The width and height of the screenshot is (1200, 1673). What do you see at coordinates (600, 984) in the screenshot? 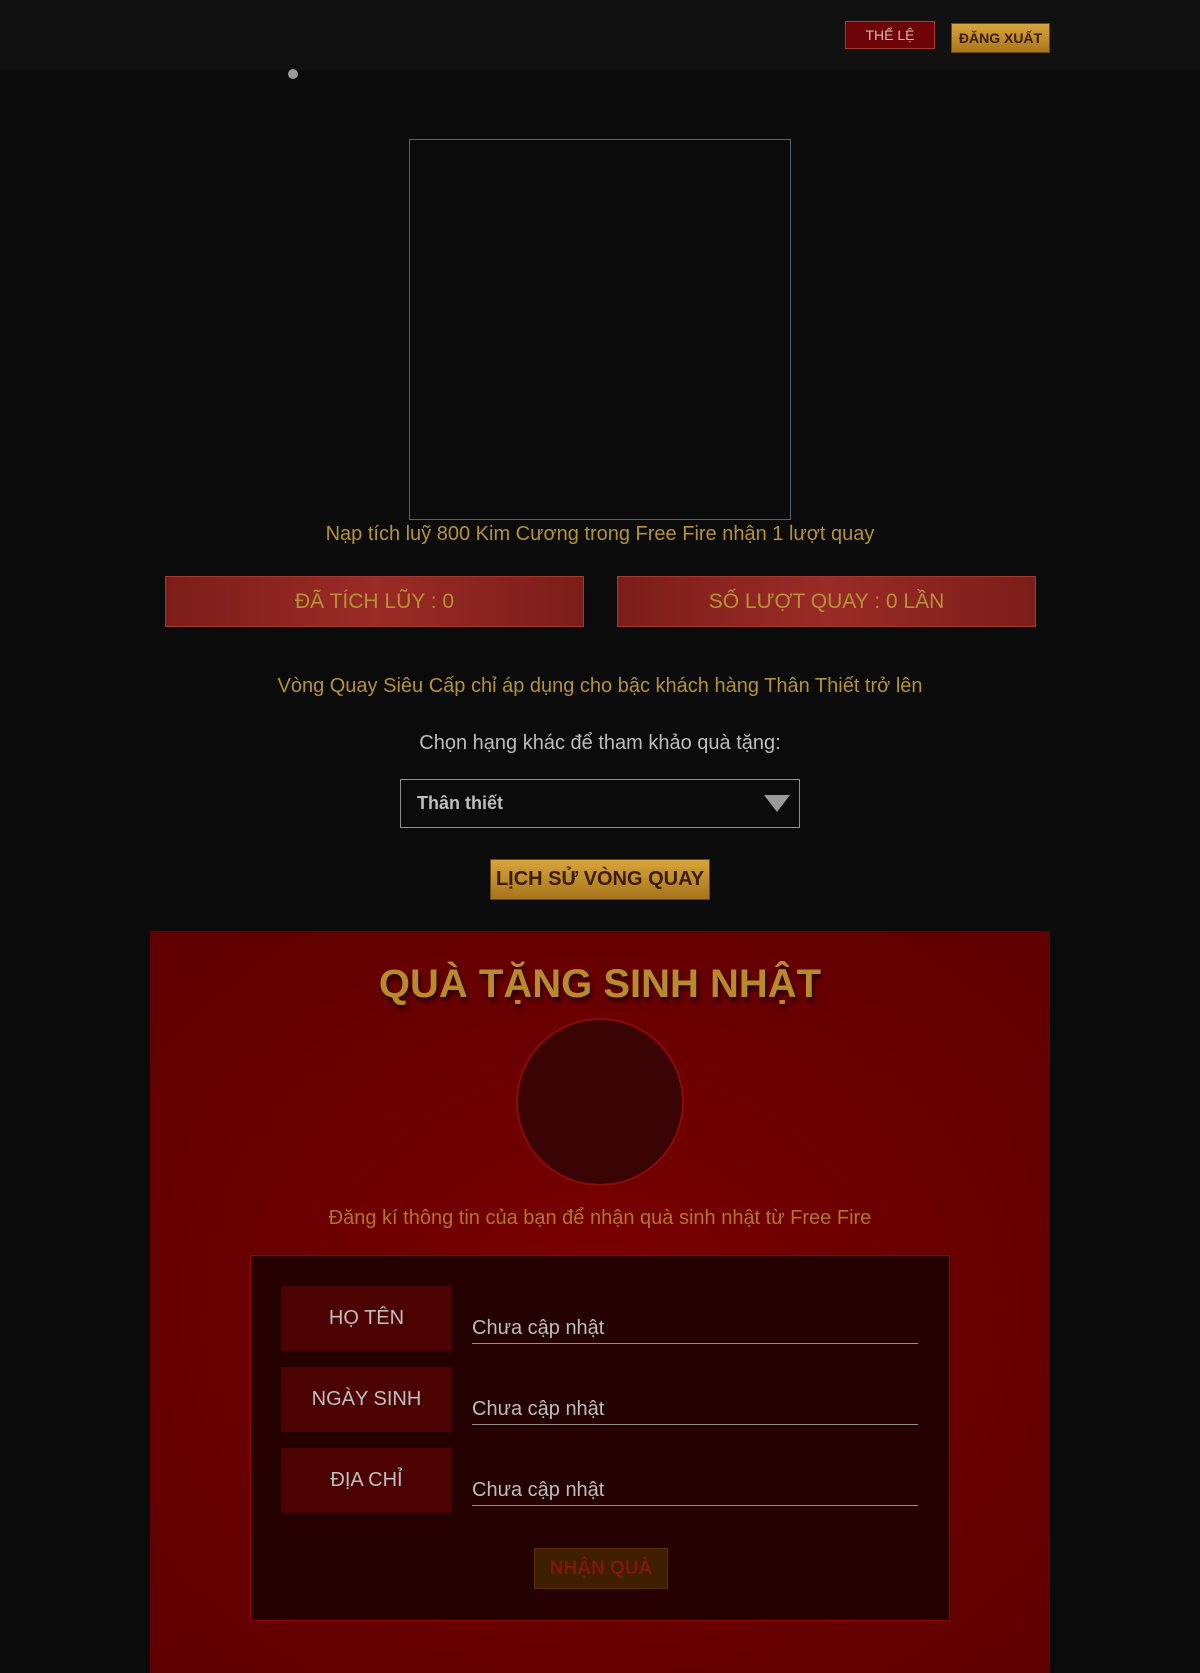
I see `birthday-title: QUÀ TẶNG SINH NHẬT` at bounding box center [600, 984].